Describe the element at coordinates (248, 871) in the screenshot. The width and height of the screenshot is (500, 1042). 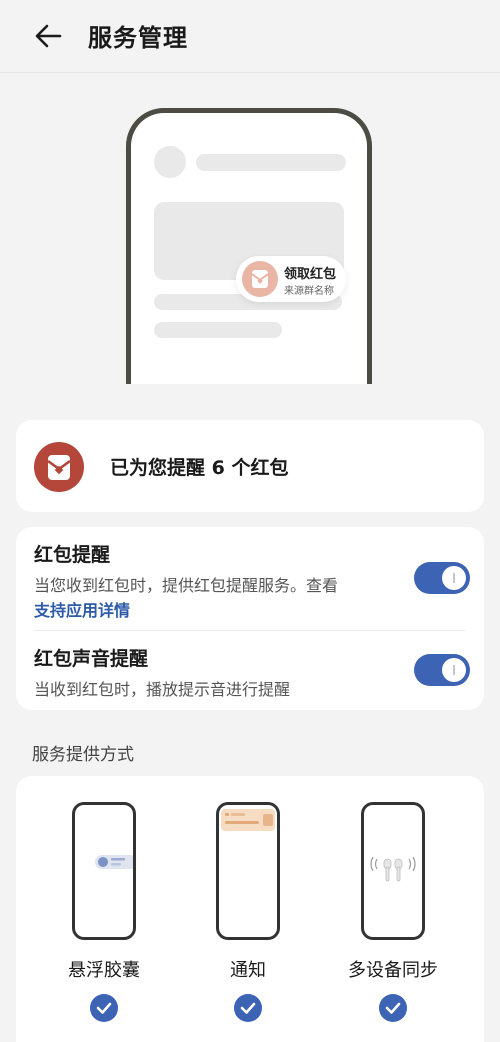
I see `method-phone-notification` at that location.